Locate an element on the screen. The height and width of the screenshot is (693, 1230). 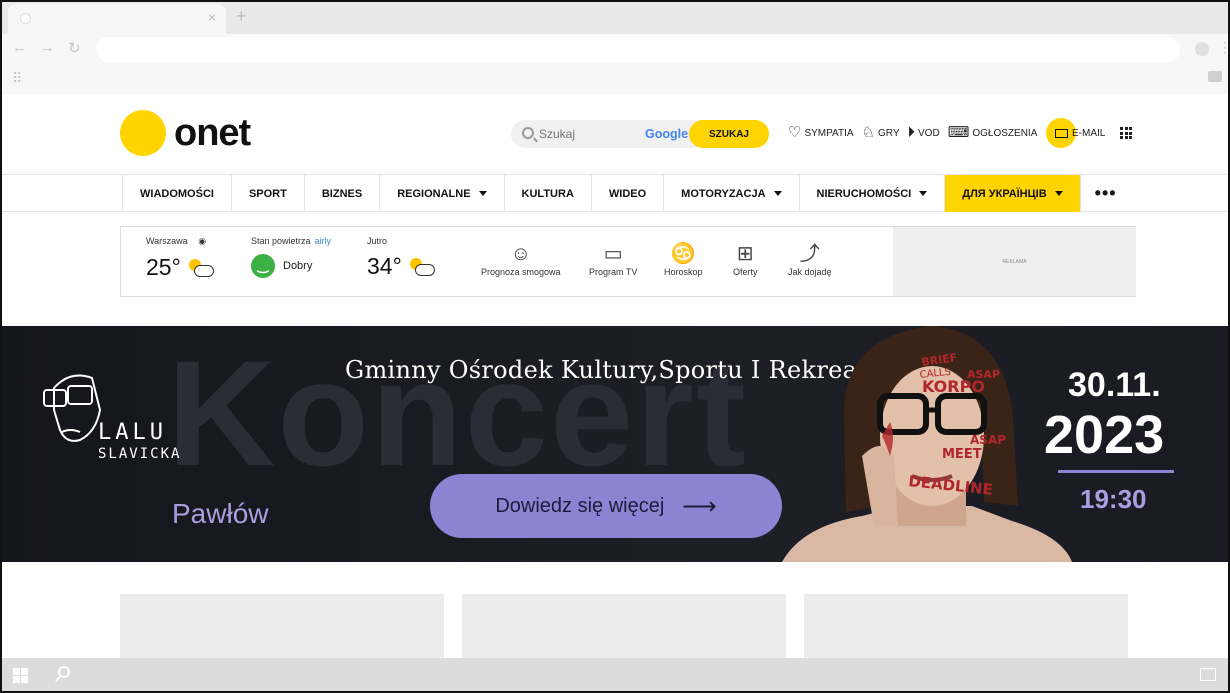
face-word: MEET is located at coordinates (962, 454).